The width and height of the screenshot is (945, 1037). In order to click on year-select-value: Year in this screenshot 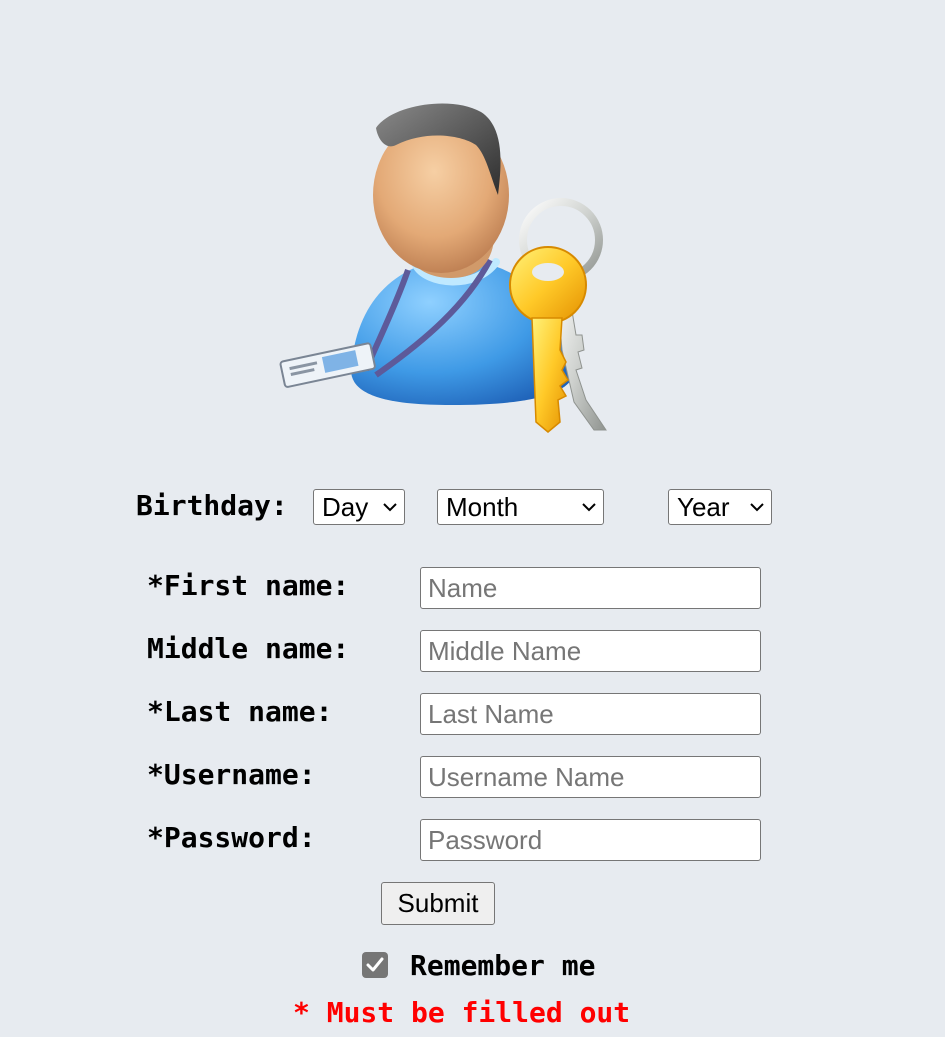, I will do `click(703, 507)`.